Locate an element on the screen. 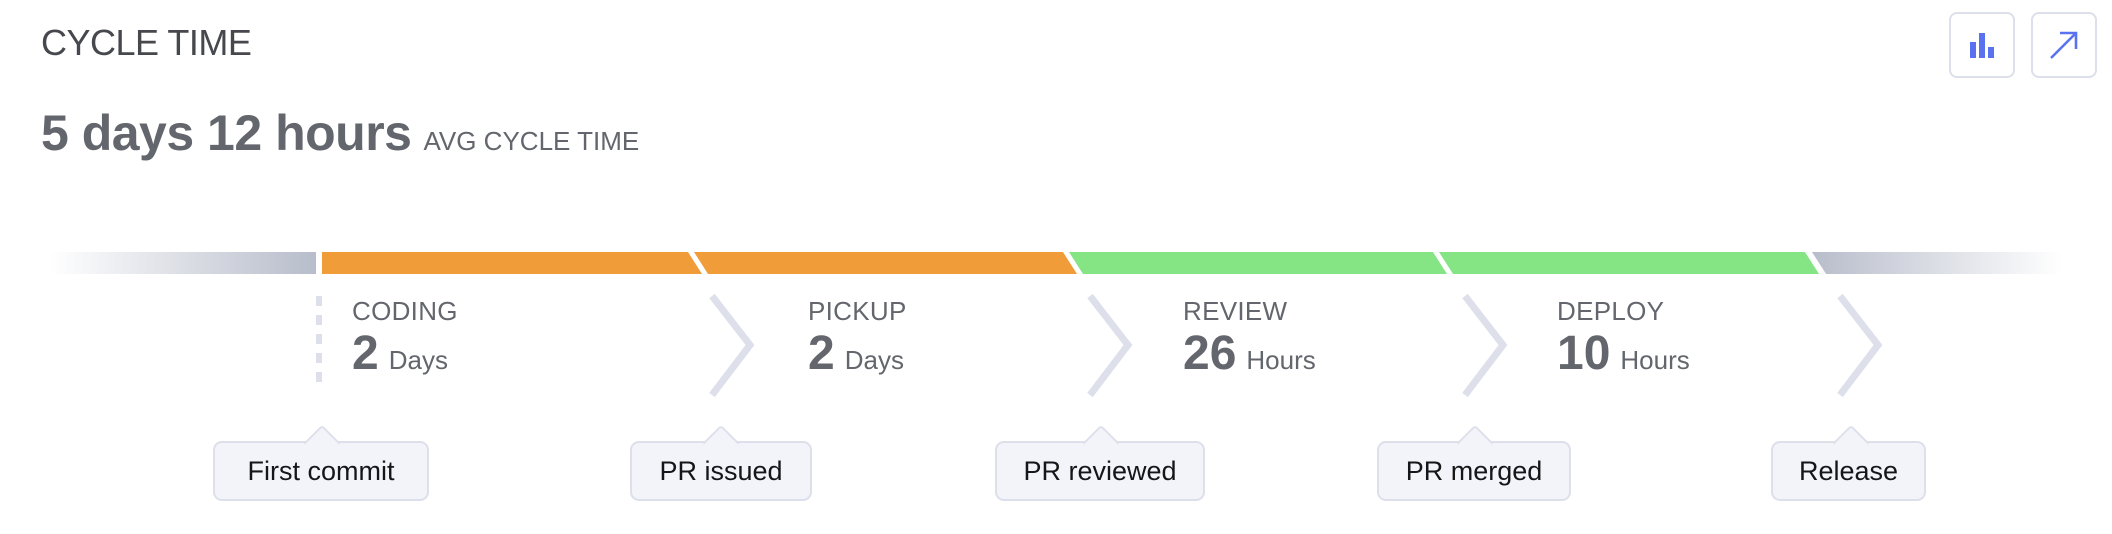 The height and width of the screenshot is (534, 2112). stage-name: CODING is located at coordinates (405, 311).